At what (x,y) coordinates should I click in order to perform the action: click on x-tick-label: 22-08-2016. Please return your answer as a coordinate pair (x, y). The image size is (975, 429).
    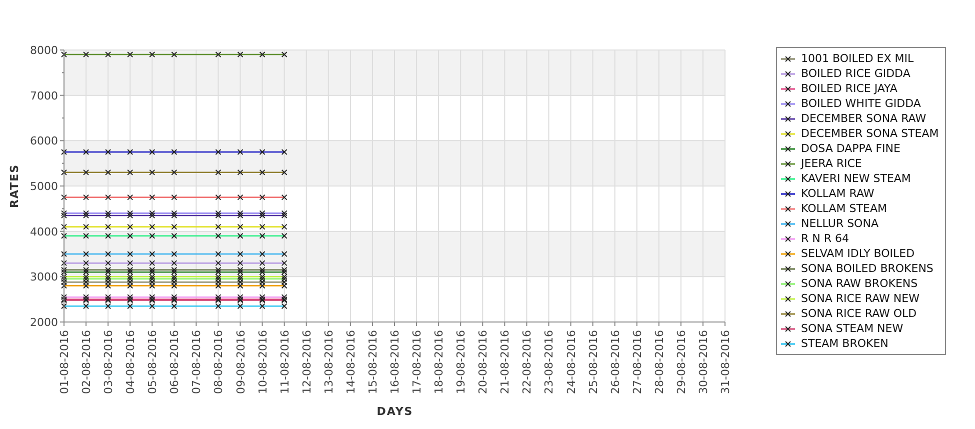
    Looking at the image, I should click on (527, 362).